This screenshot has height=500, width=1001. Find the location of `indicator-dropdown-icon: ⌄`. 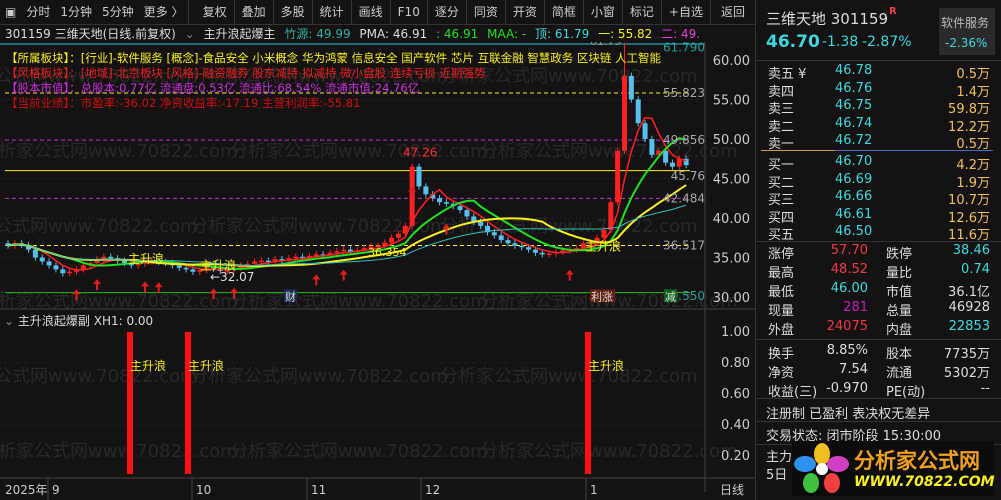

indicator-dropdown-icon: ⌄ is located at coordinates (190, 34).